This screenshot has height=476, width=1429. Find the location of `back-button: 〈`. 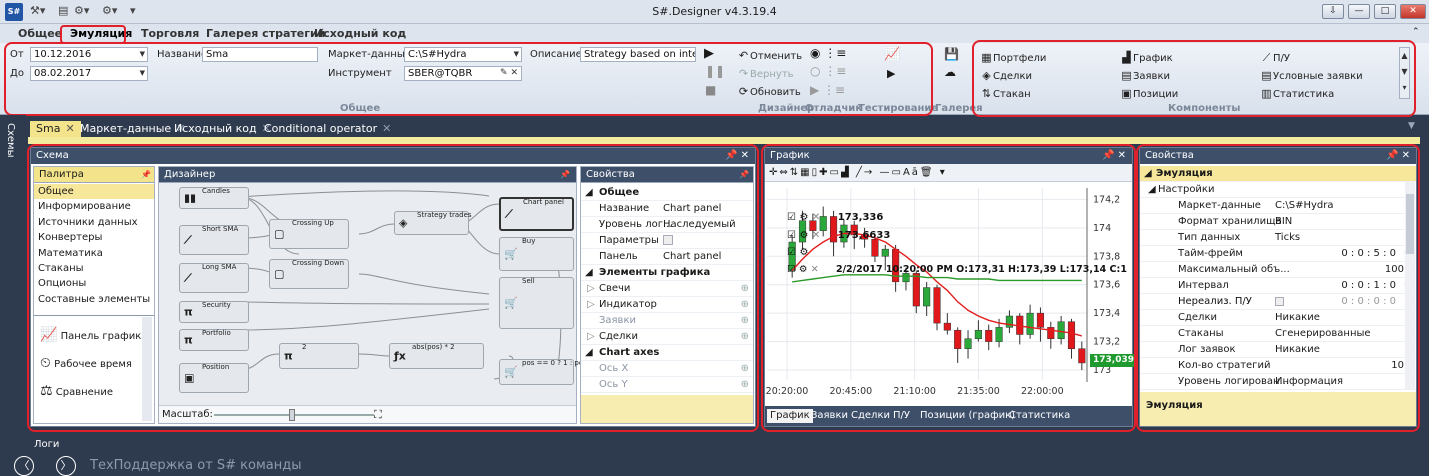

back-button: 〈 is located at coordinates (24, 466).